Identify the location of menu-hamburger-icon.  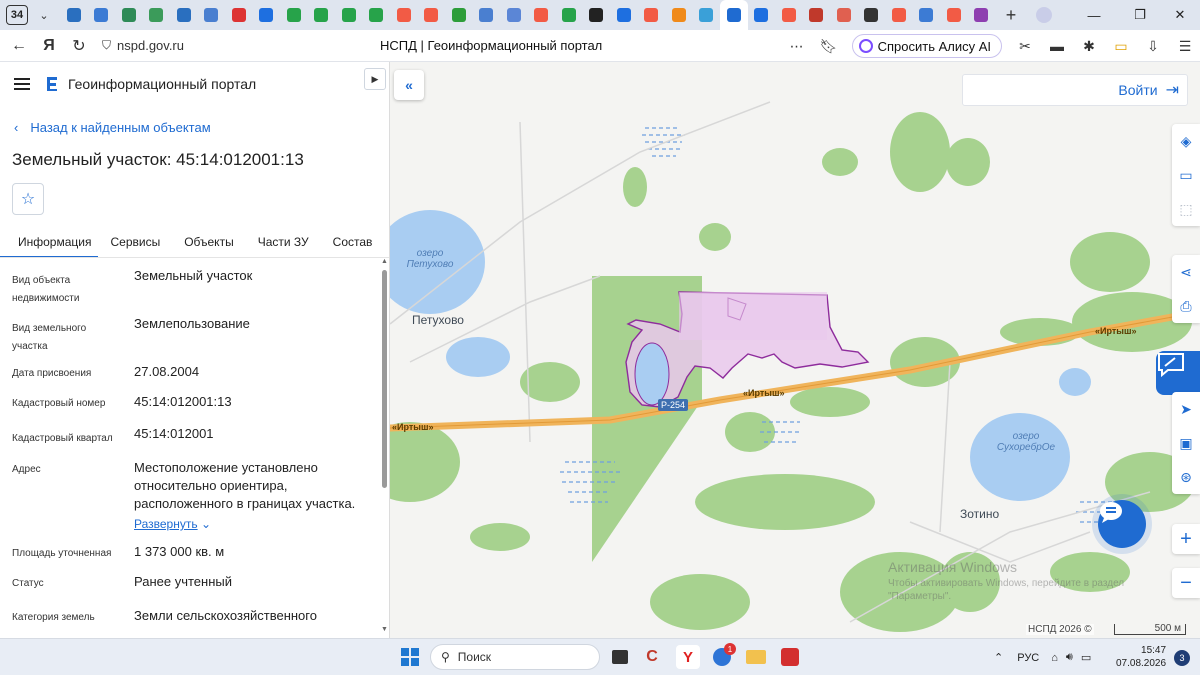
(22, 84).